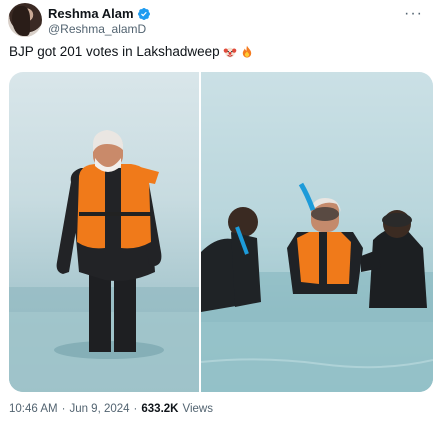 The image size is (433, 425). I want to click on author-handle: @Reshma_alamD, so click(97, 29).